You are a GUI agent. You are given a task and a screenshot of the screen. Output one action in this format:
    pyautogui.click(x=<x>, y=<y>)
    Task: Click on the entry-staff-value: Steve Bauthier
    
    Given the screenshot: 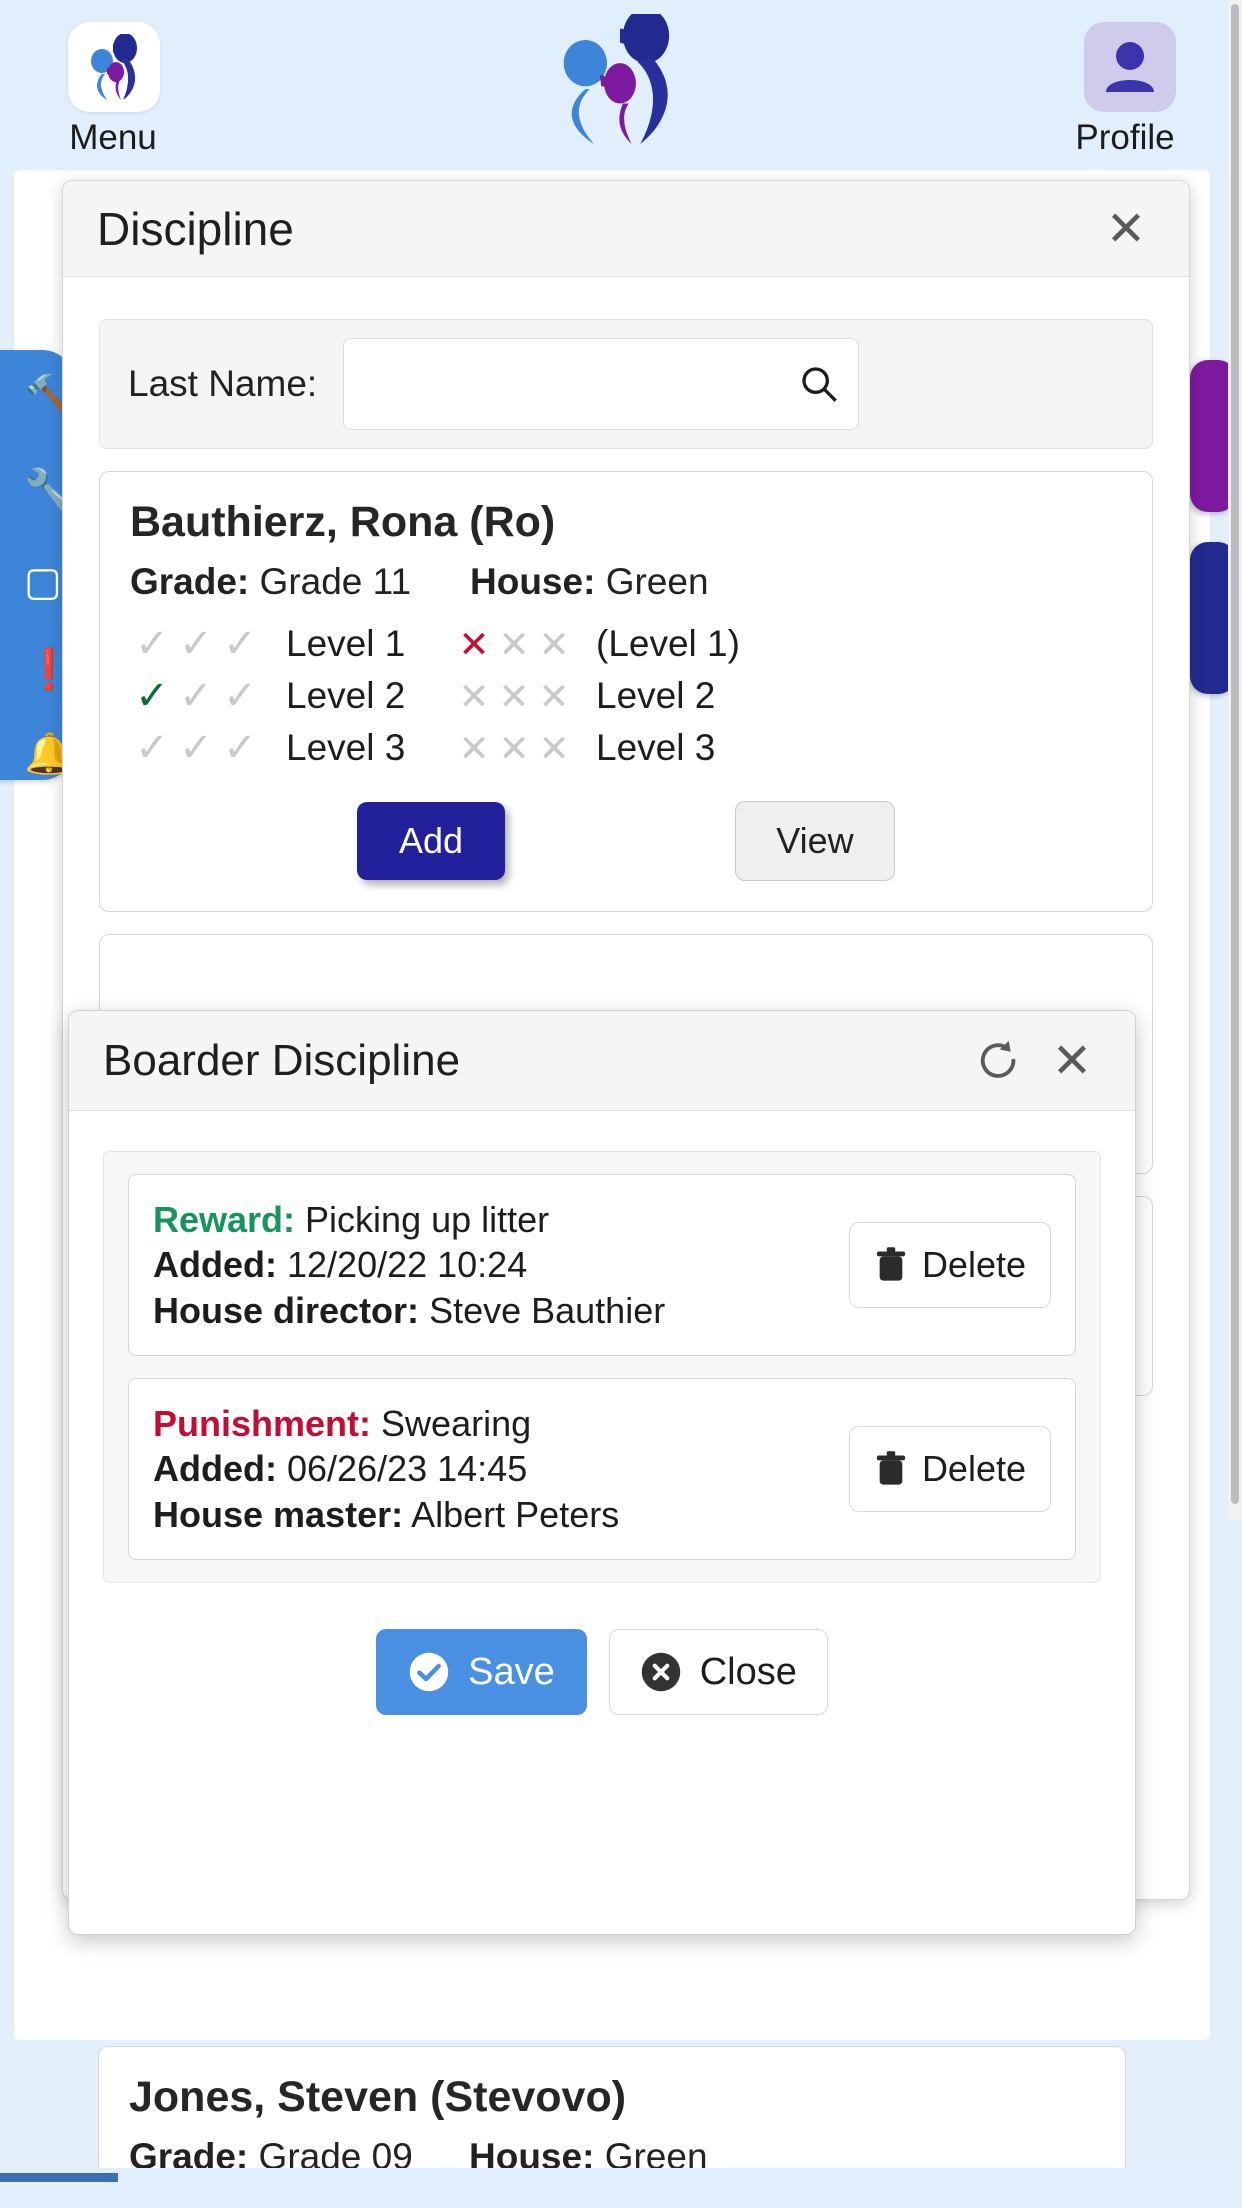 What is the action you would take?
    pyautogui.click(x=547, y=1310)
    